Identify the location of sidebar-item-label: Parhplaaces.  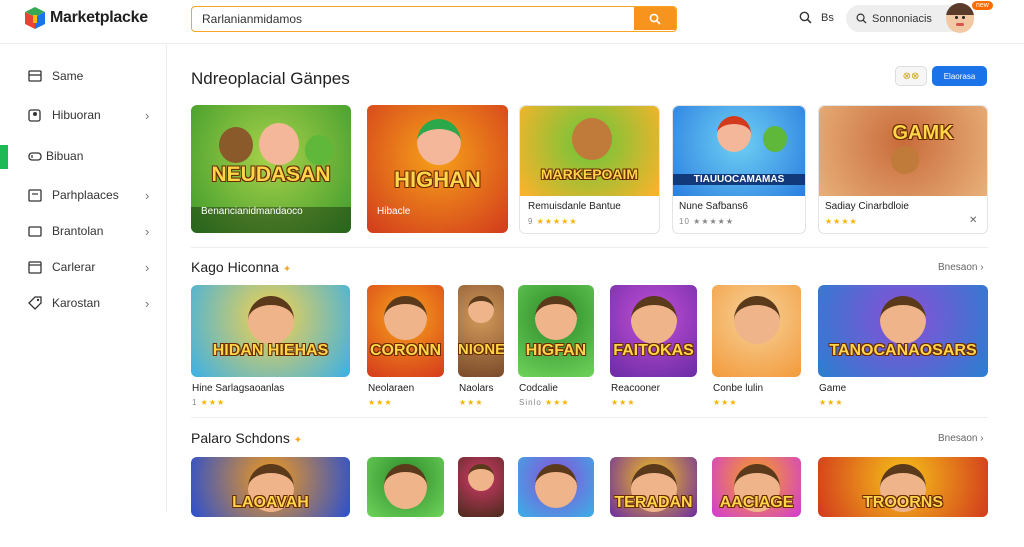
(85, 195).